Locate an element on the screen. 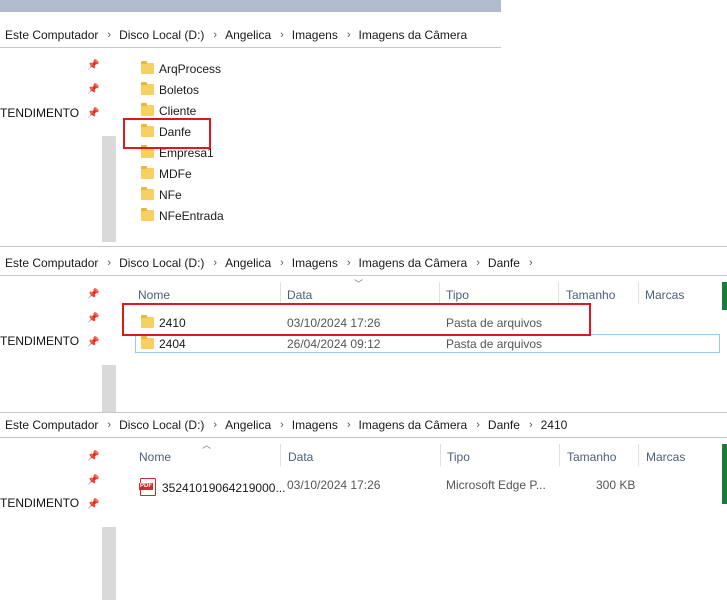  file-size: 300 KB is located at coordinates (616, 485).